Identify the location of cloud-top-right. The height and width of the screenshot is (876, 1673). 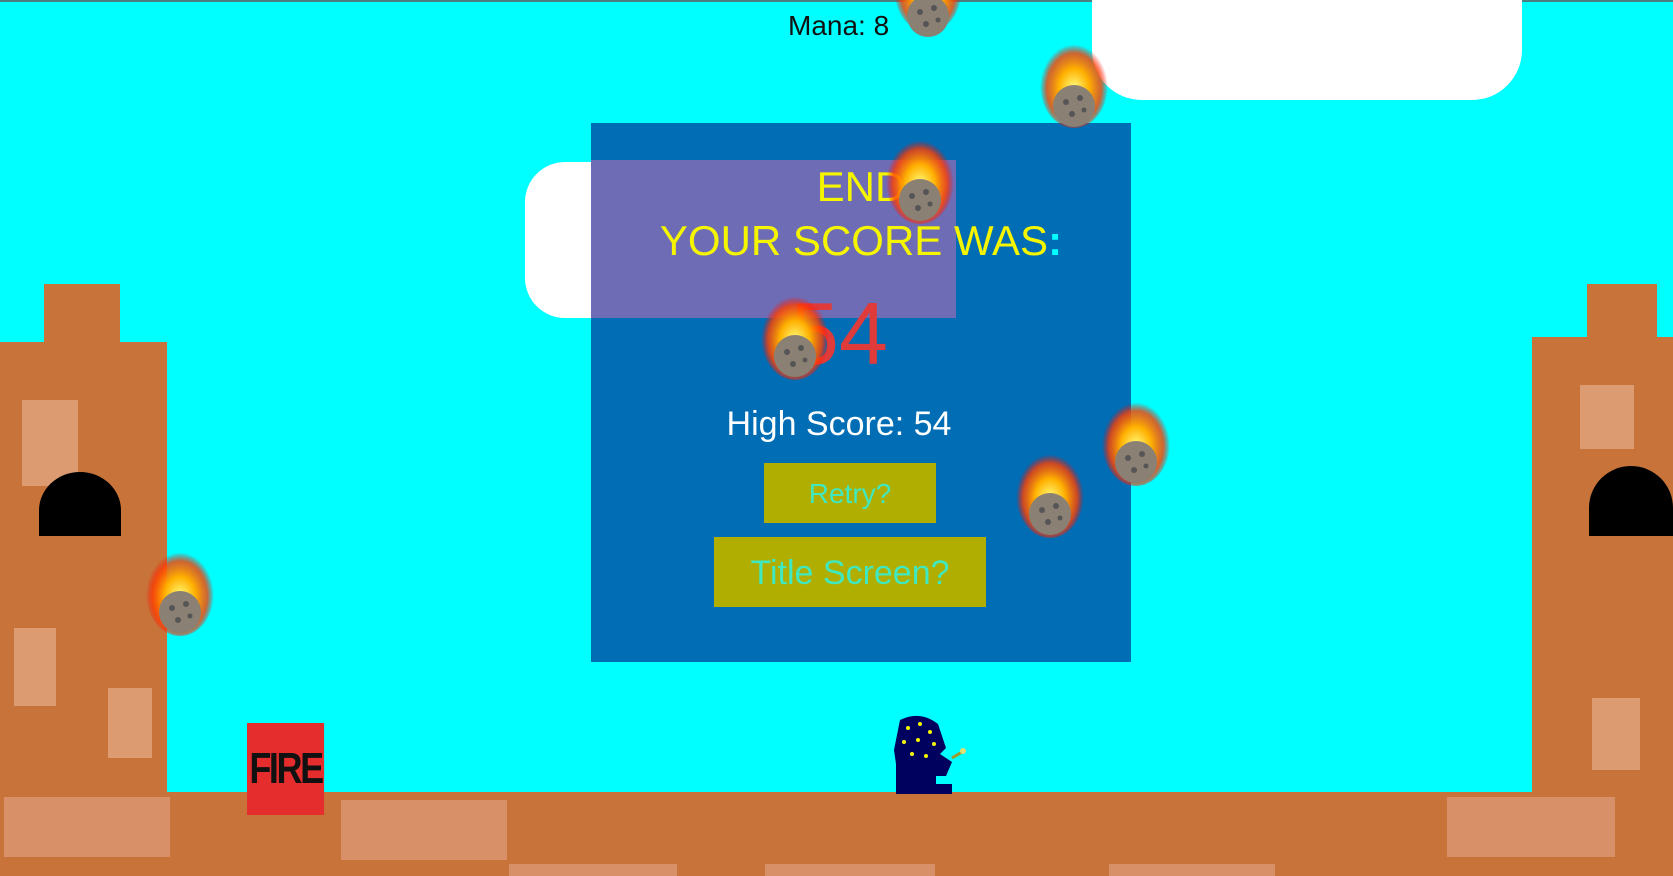
(1307, 50).